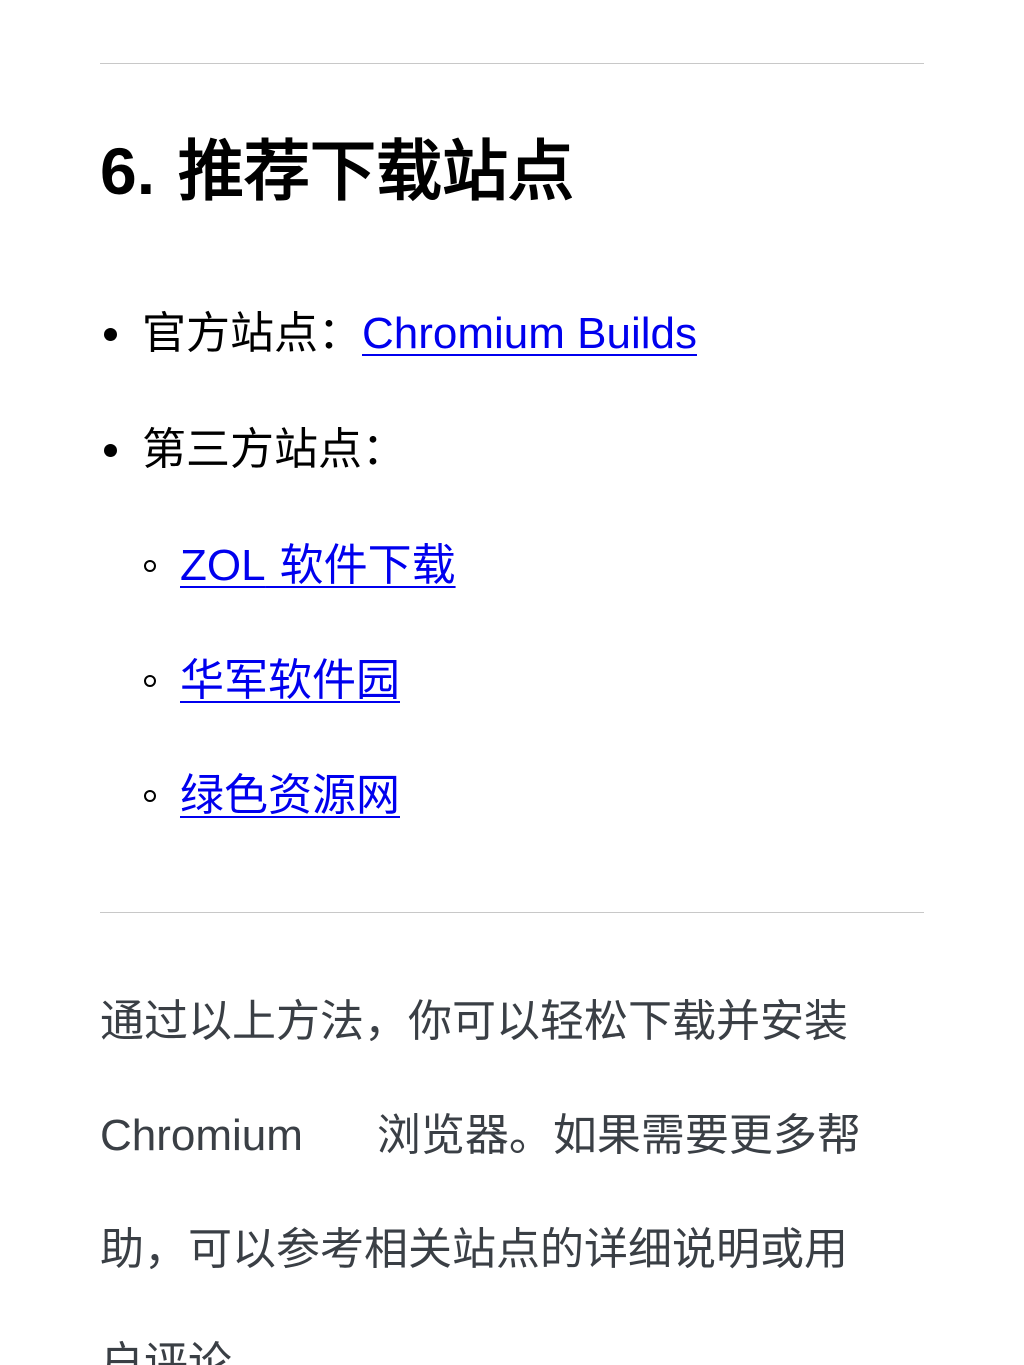 The image size is (1024, 1365). Describe the element at coordinates (474, 1249) in the screenshot. I see `conclusion-line-3: 助，可以参考相关站点的详细说明或用` at that location.